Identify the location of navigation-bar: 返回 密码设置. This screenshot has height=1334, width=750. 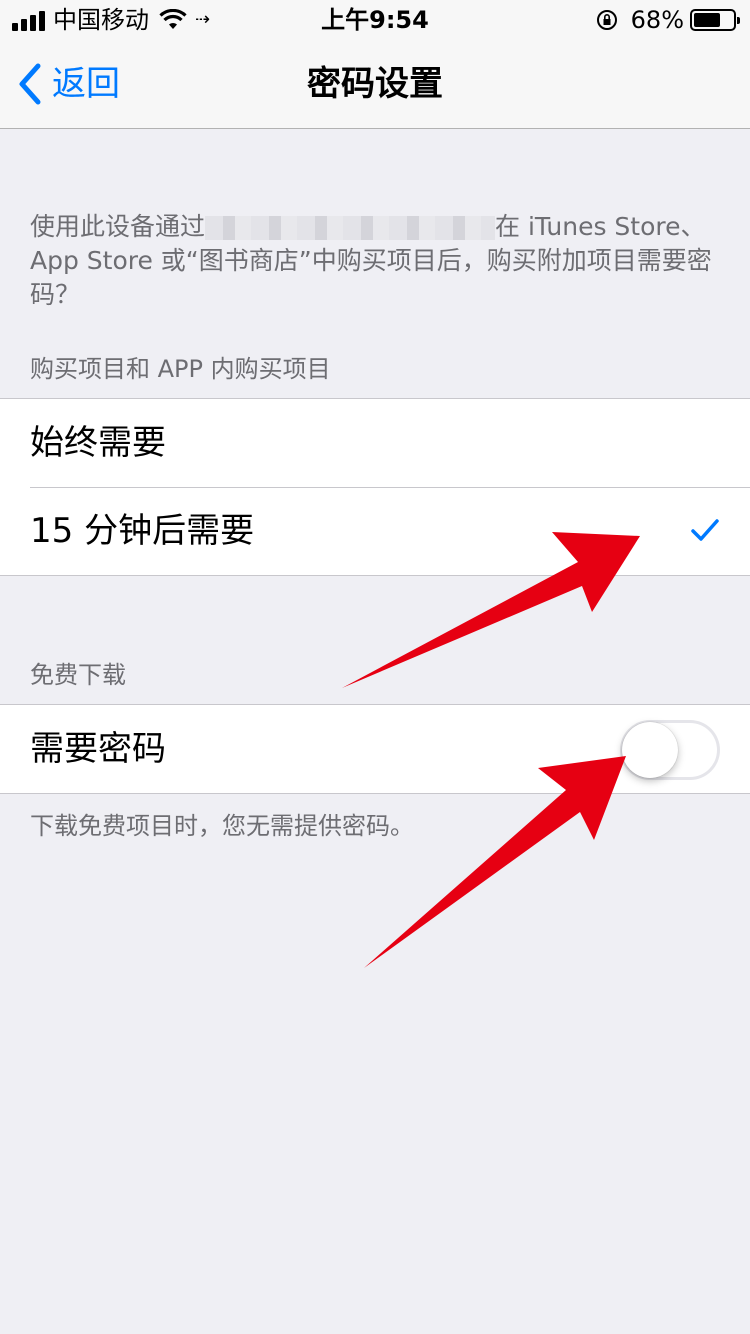
(375, 84).